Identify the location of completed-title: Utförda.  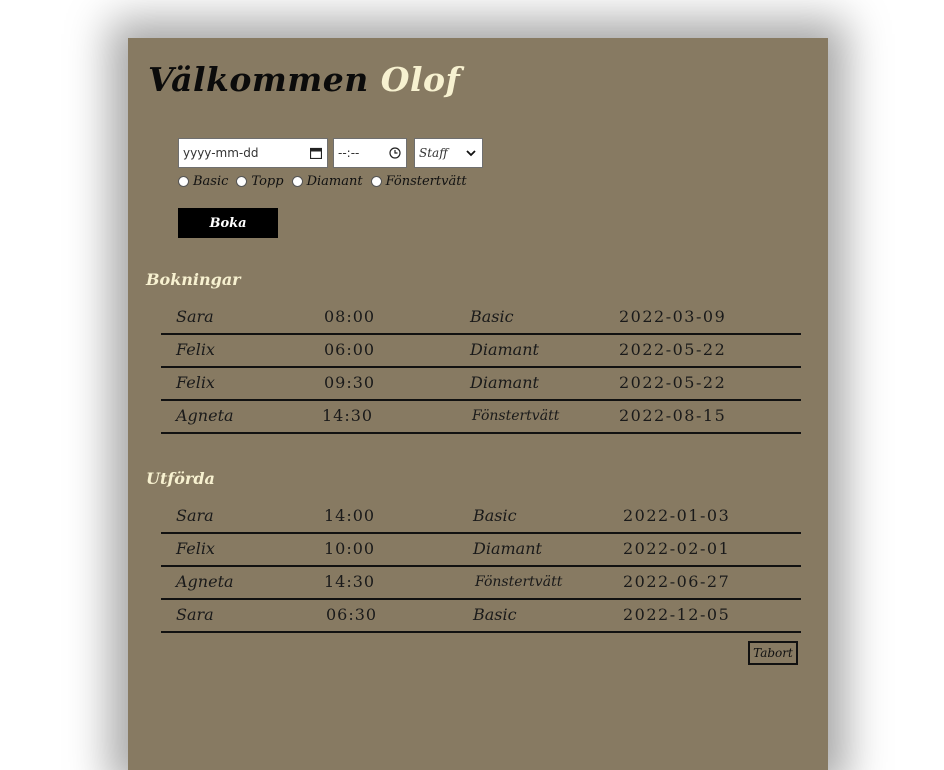
(180, 478).